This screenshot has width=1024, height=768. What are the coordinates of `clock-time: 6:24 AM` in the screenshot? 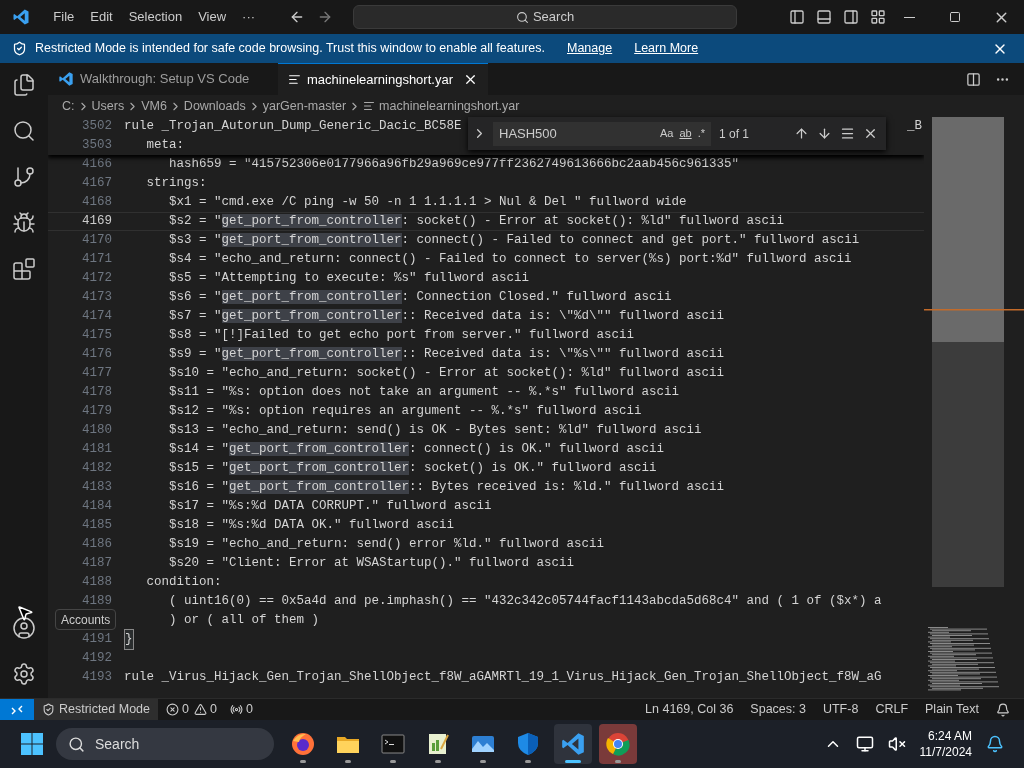 It's located at (949, 736).